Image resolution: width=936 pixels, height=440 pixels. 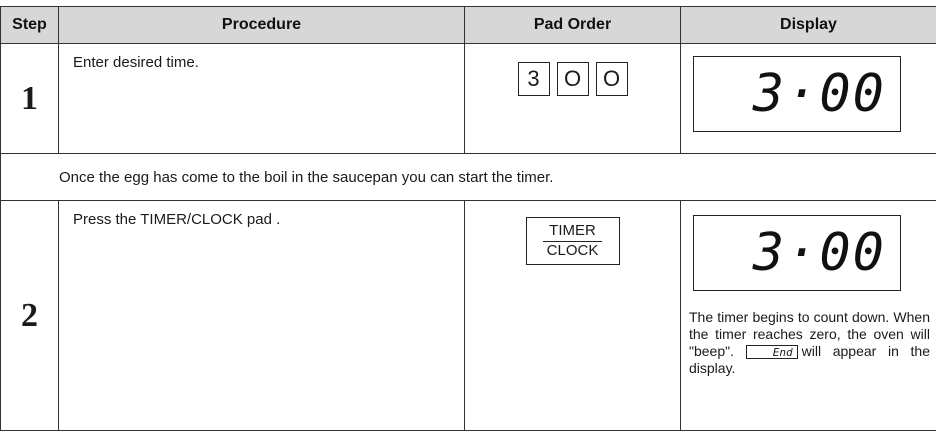 What do you see at coordinates (572, 250) in the screenshot?
I see `clock-label: CLOCK` at bounding box center [572, 250].